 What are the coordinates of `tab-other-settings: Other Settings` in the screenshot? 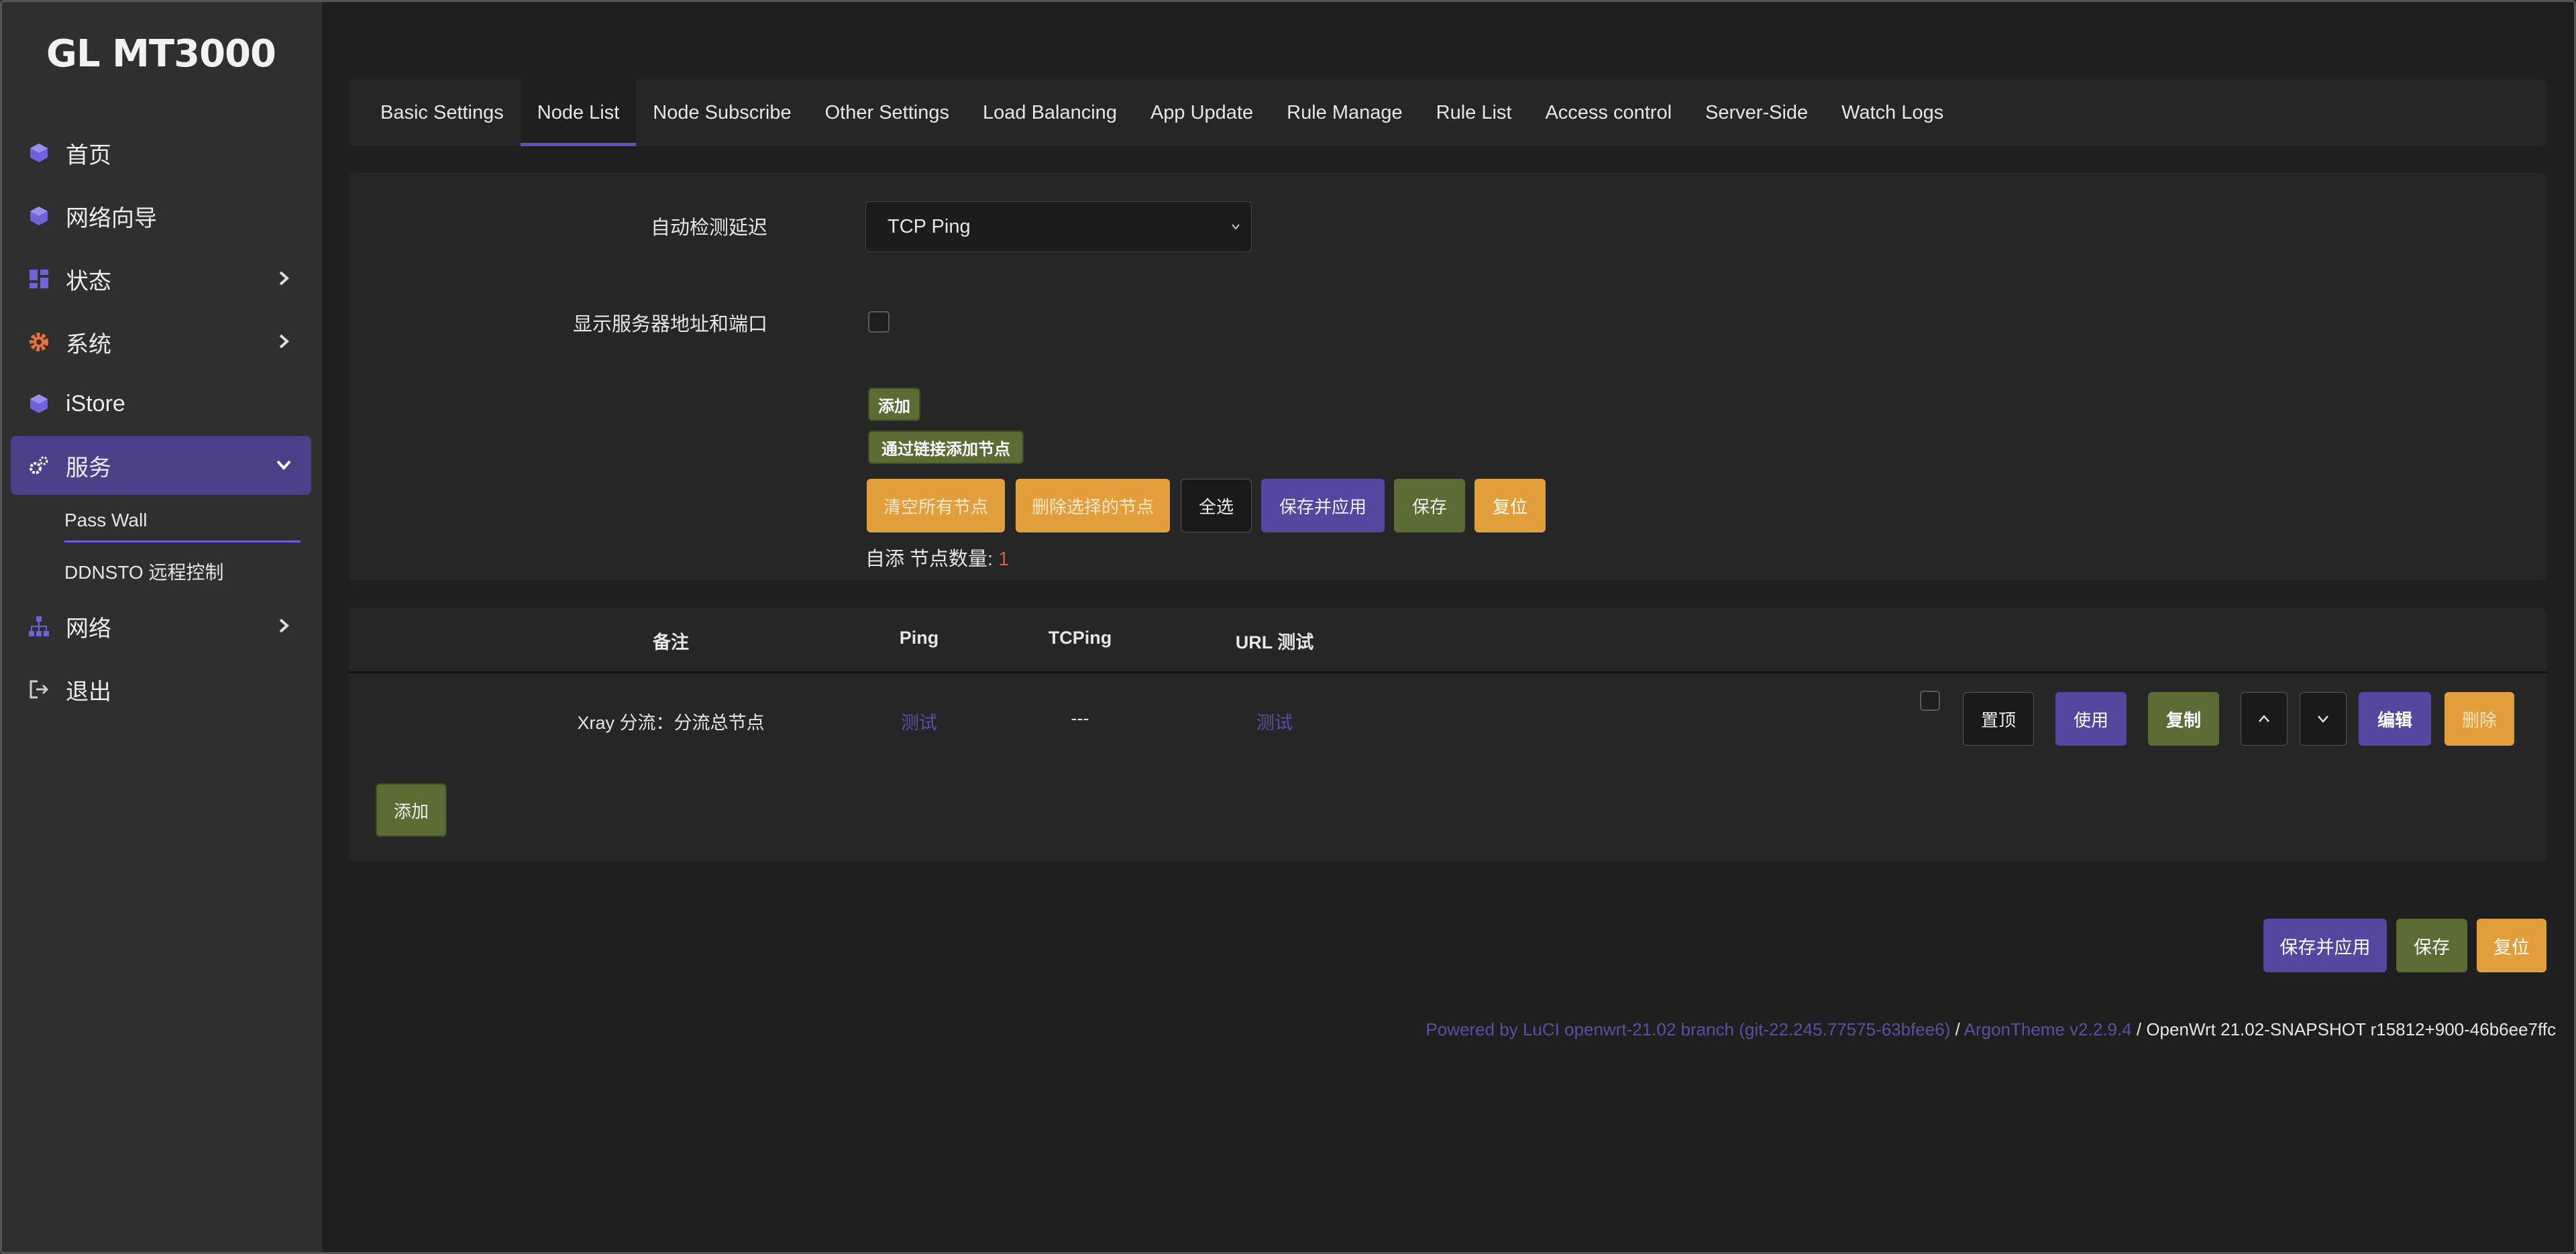 It's located at (887, 112).